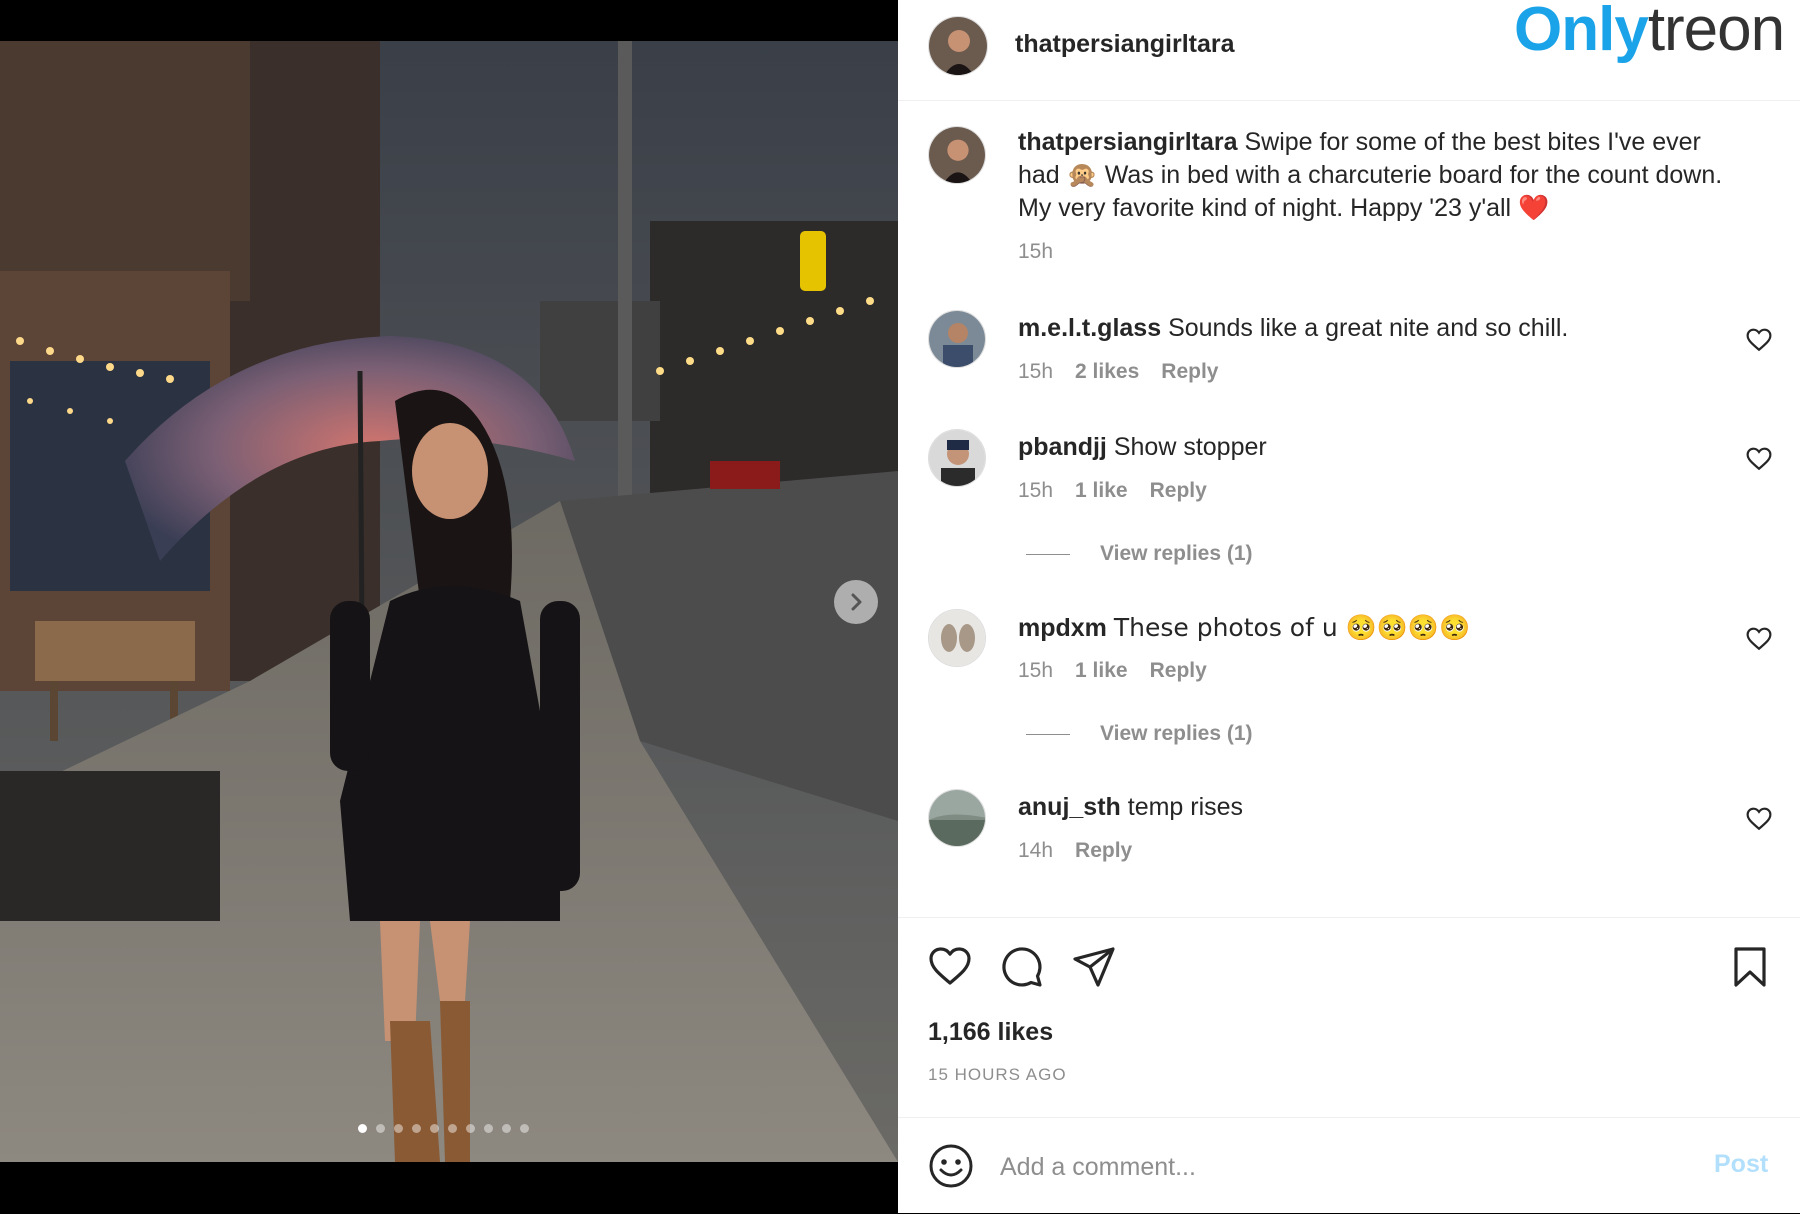  I want to click on comment-text: anuj_sth temp rises, so click(1378, 807).